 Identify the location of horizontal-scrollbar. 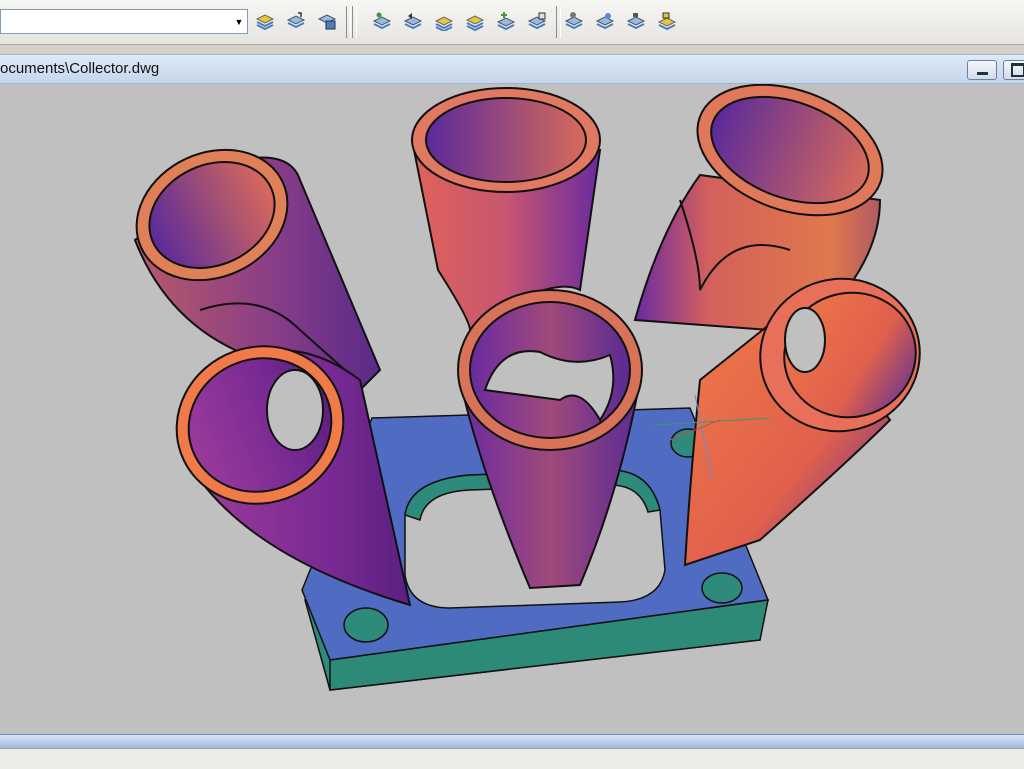
(512, 741).